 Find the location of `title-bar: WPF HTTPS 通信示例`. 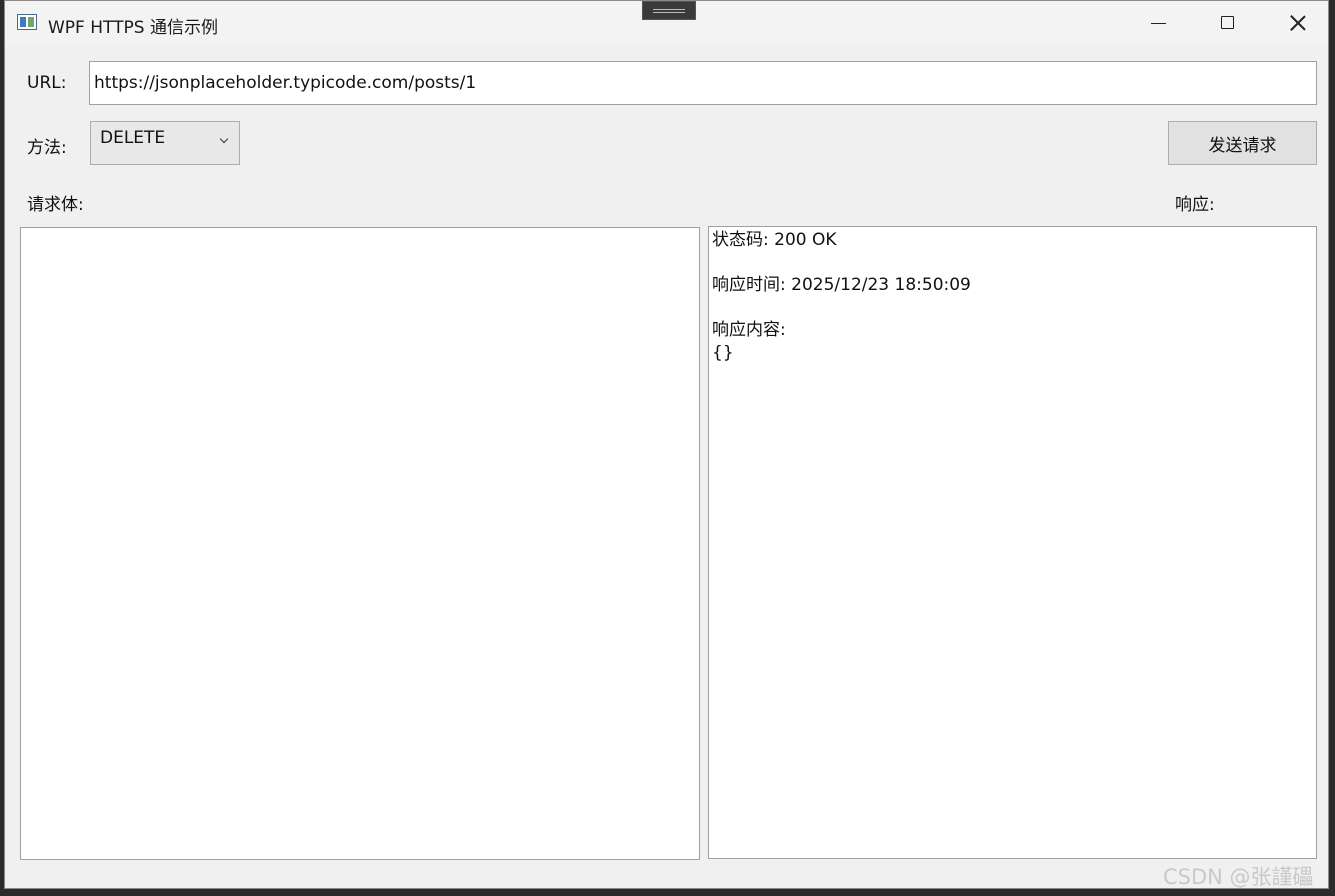

title-bar: WPF HTTPS 通信示例 is located at coordinates (666, 23).